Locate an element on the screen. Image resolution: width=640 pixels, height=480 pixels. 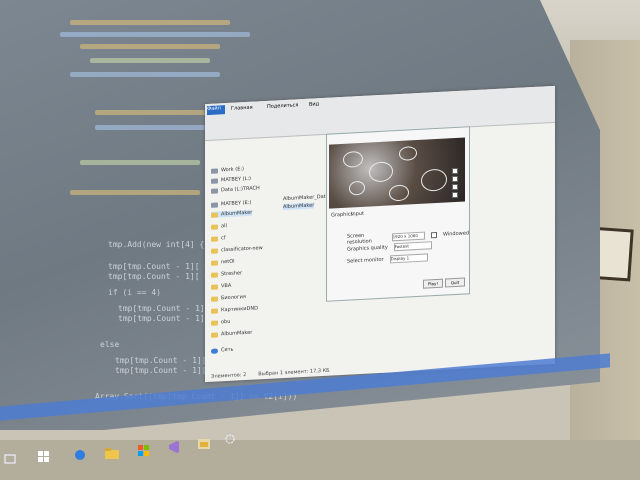
dialog-banner-image is located at coordinates (397, 173).